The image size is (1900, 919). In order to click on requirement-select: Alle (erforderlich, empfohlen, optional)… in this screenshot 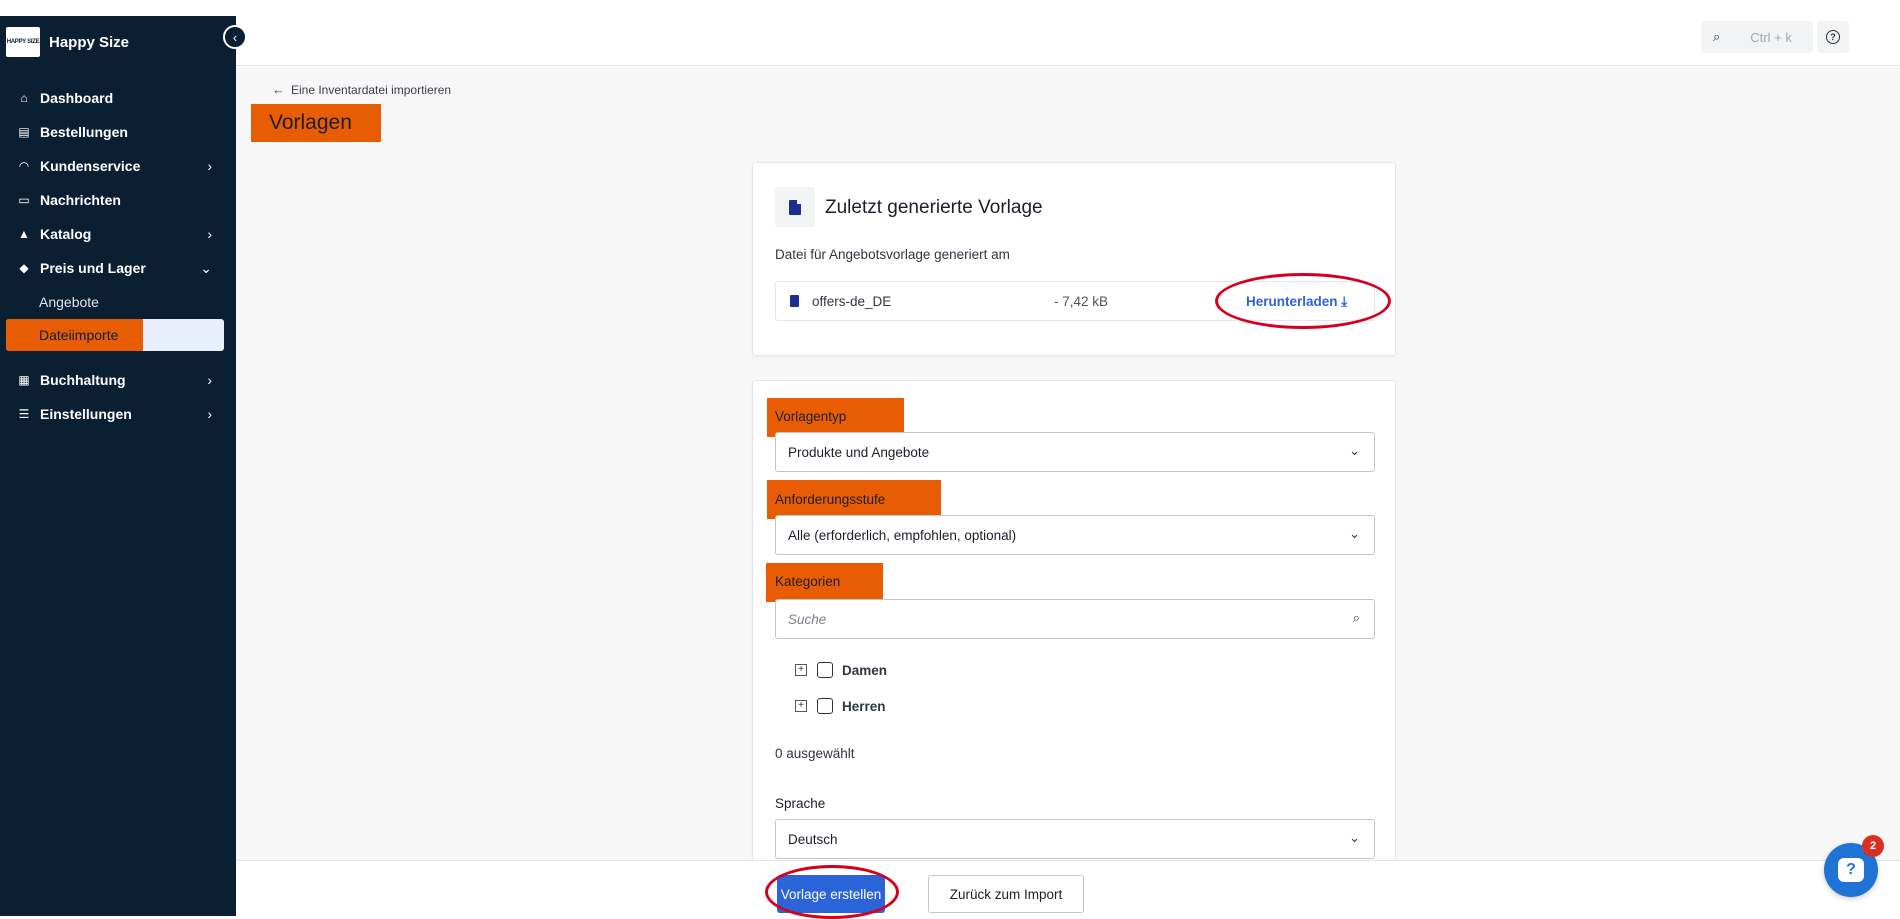, I will do `click(1075, 535)`.